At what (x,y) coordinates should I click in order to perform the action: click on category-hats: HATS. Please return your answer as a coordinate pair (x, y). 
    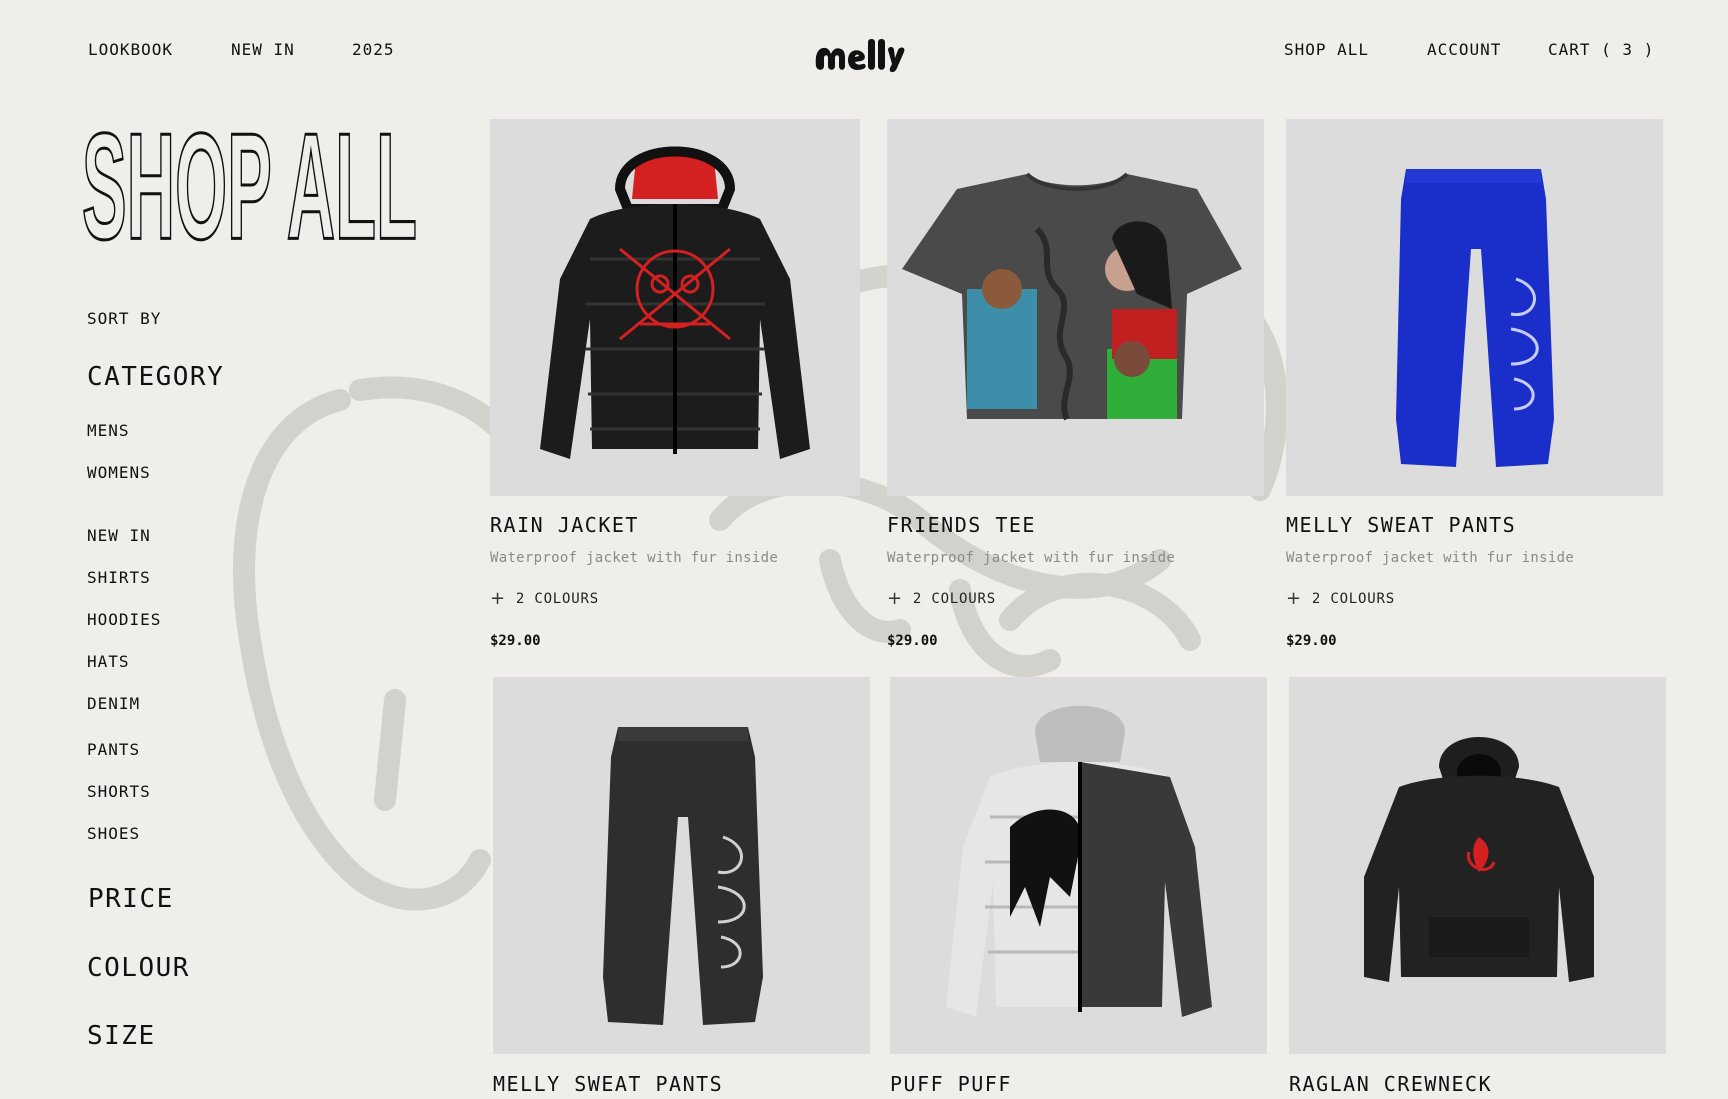
    Looking at the image, I should click on (108, 661).